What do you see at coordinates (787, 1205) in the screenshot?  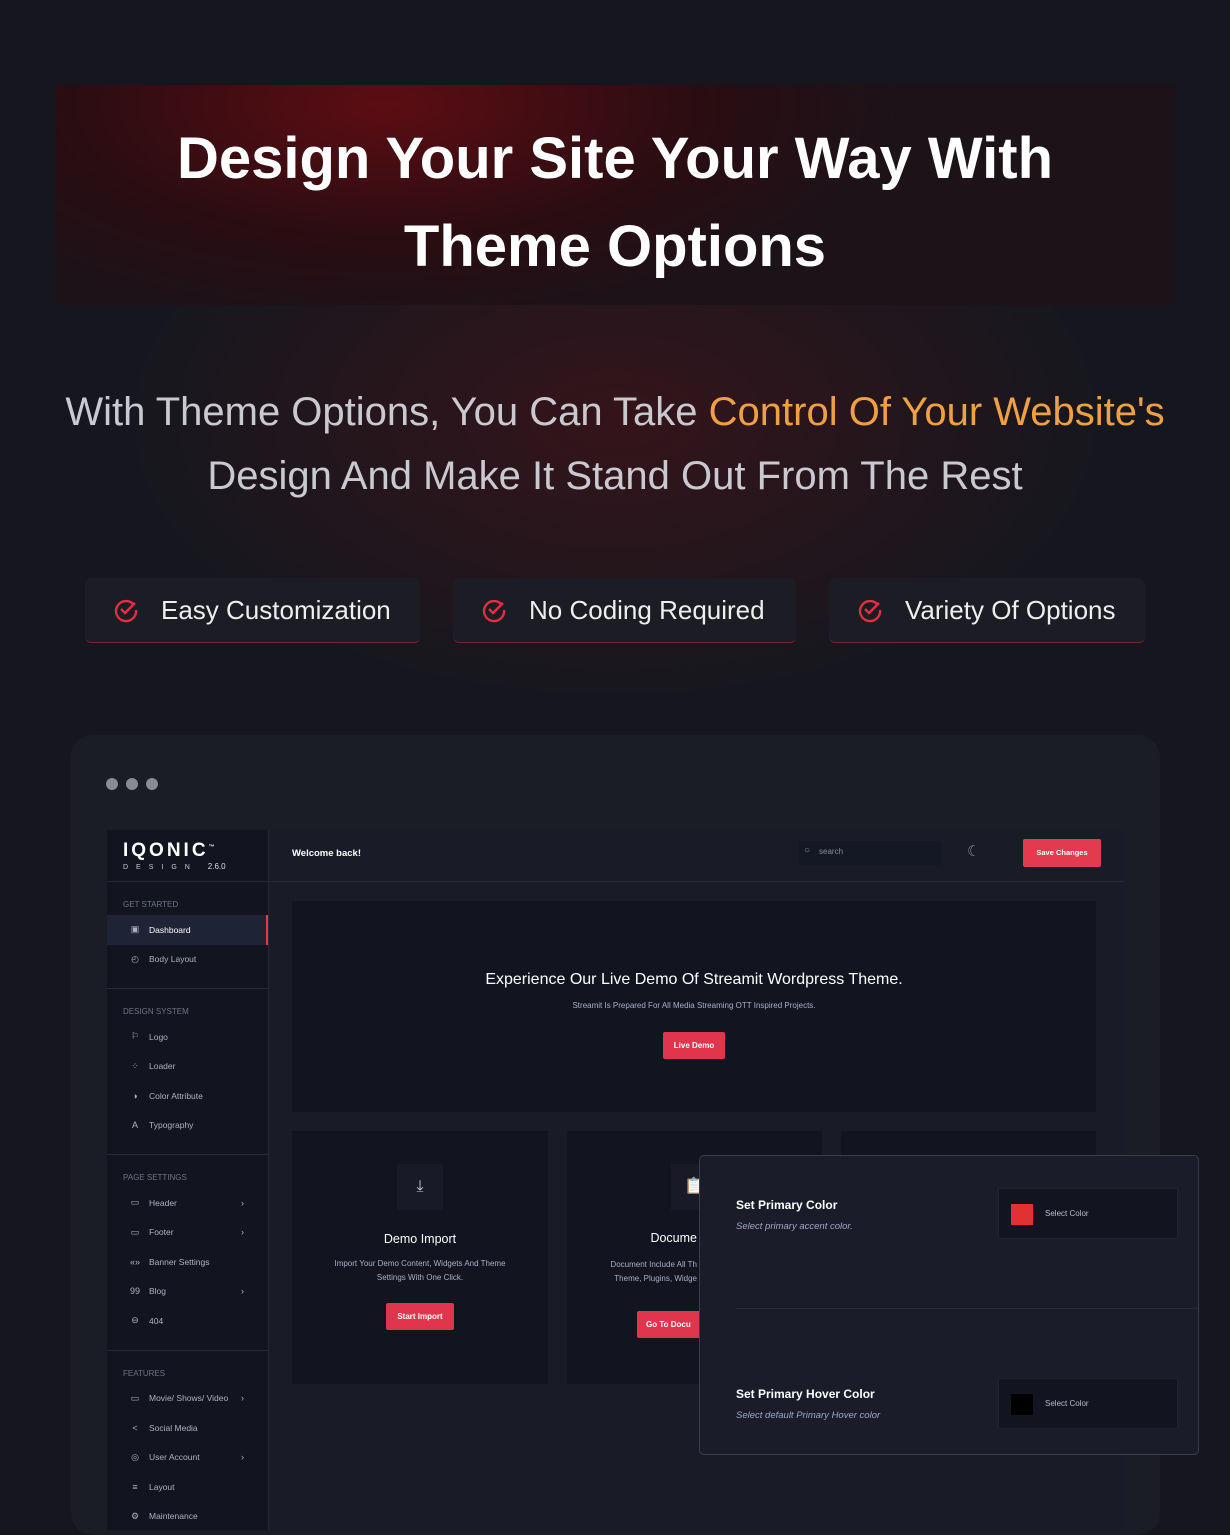 I see `primary-color-title: Set Primary Color` at bounding box center [787, 1205].